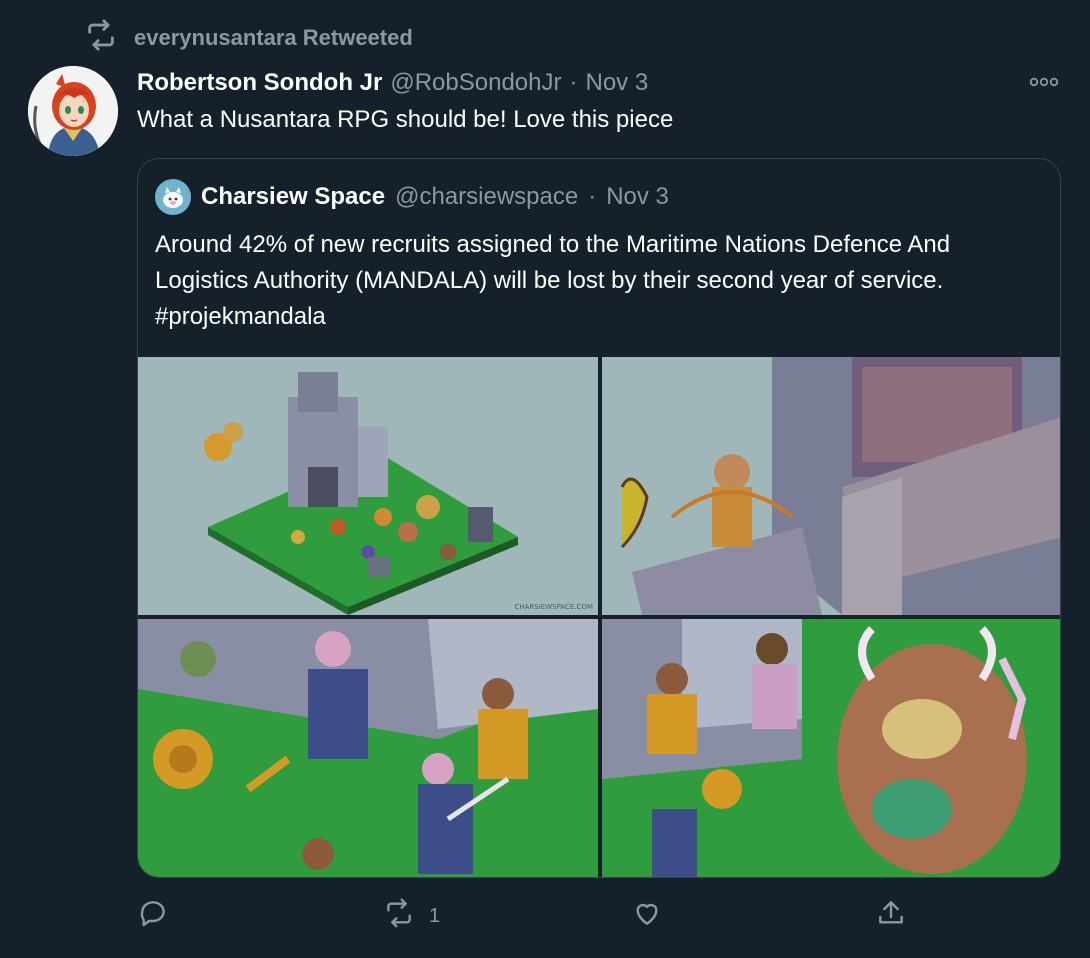 The image size is (1090, 958). What do you see at coordinates (368, 486) in the screenshot?
I see `media-image-1: CHARSIEWSPACE.COM` at bounding box center [368, 486].